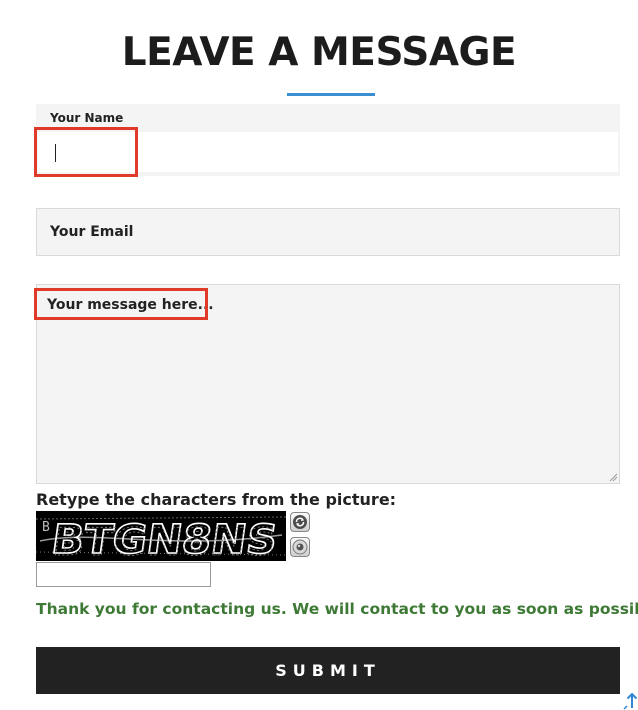  I want to click on submit-button: SUBMIT, so click(328, 670).